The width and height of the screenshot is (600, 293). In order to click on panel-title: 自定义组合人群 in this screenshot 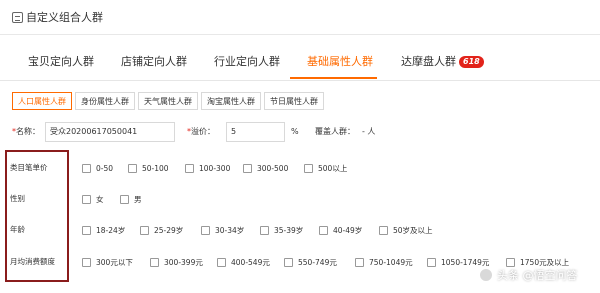, I will do `click(64, 17)`.